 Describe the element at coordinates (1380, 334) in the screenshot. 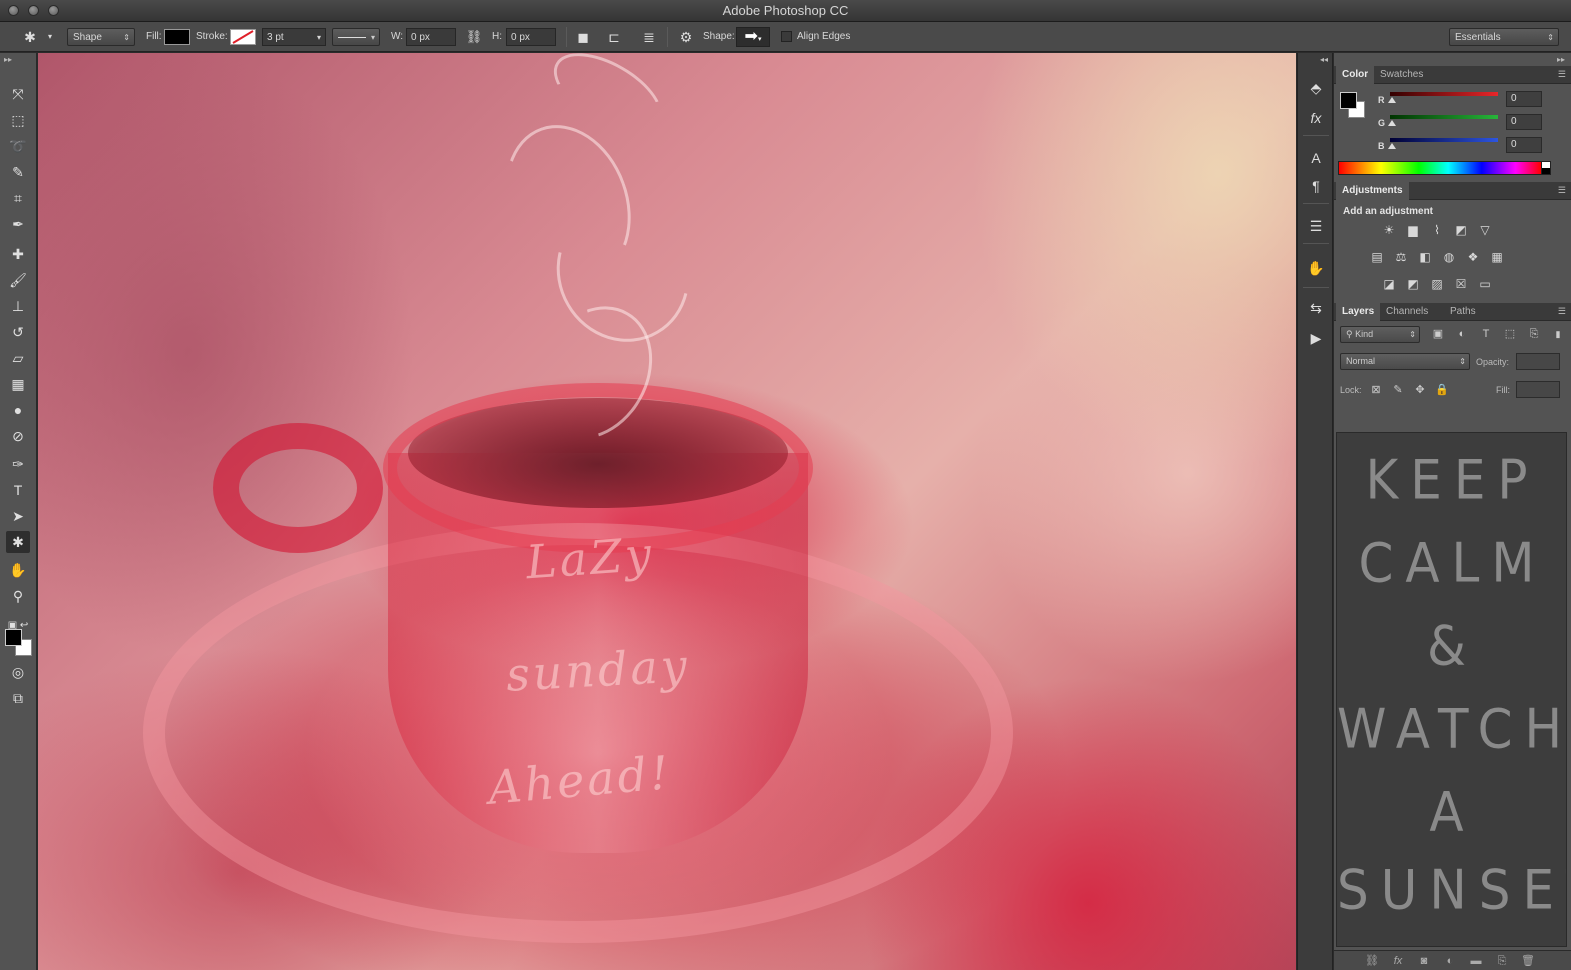

I see `layer-filter-dropdown: ⚲ Kind ⇕` at that location.